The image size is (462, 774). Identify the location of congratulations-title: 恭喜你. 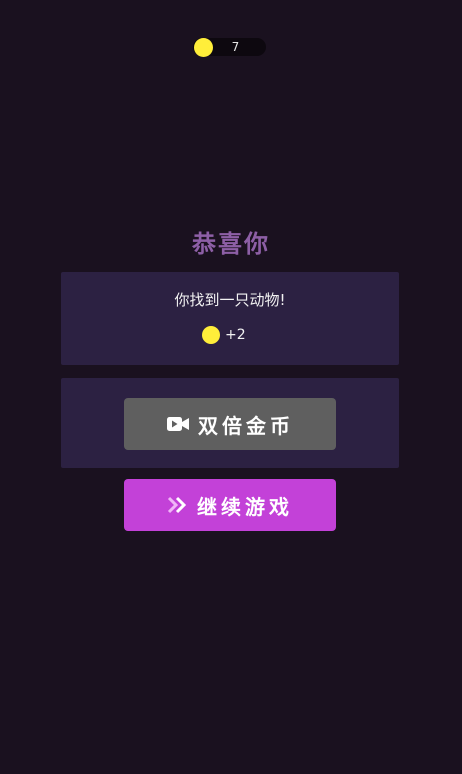
(231, 244).